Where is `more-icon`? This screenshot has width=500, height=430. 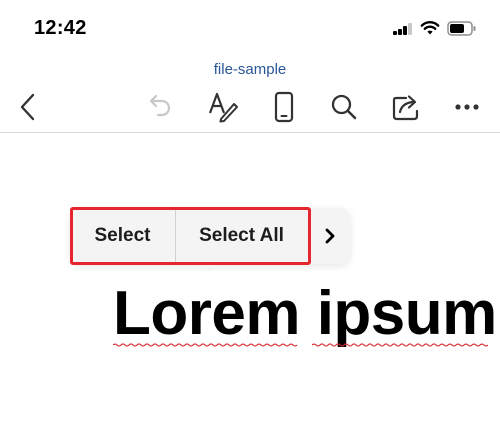 more-icon is located at coordinates (467, 107).